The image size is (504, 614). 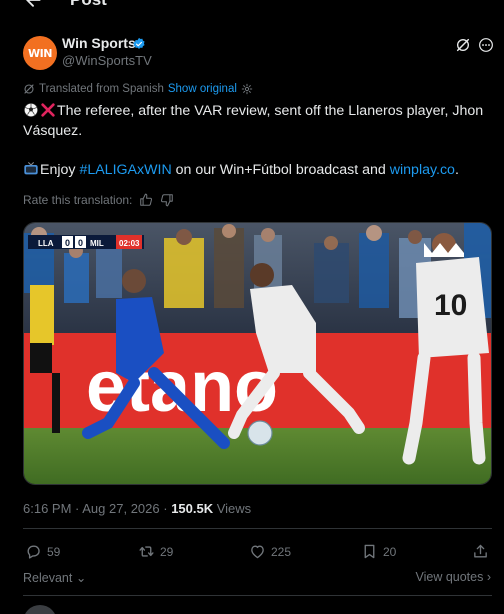 I want to click on reply-button: 59, so click(x=42, y=551).